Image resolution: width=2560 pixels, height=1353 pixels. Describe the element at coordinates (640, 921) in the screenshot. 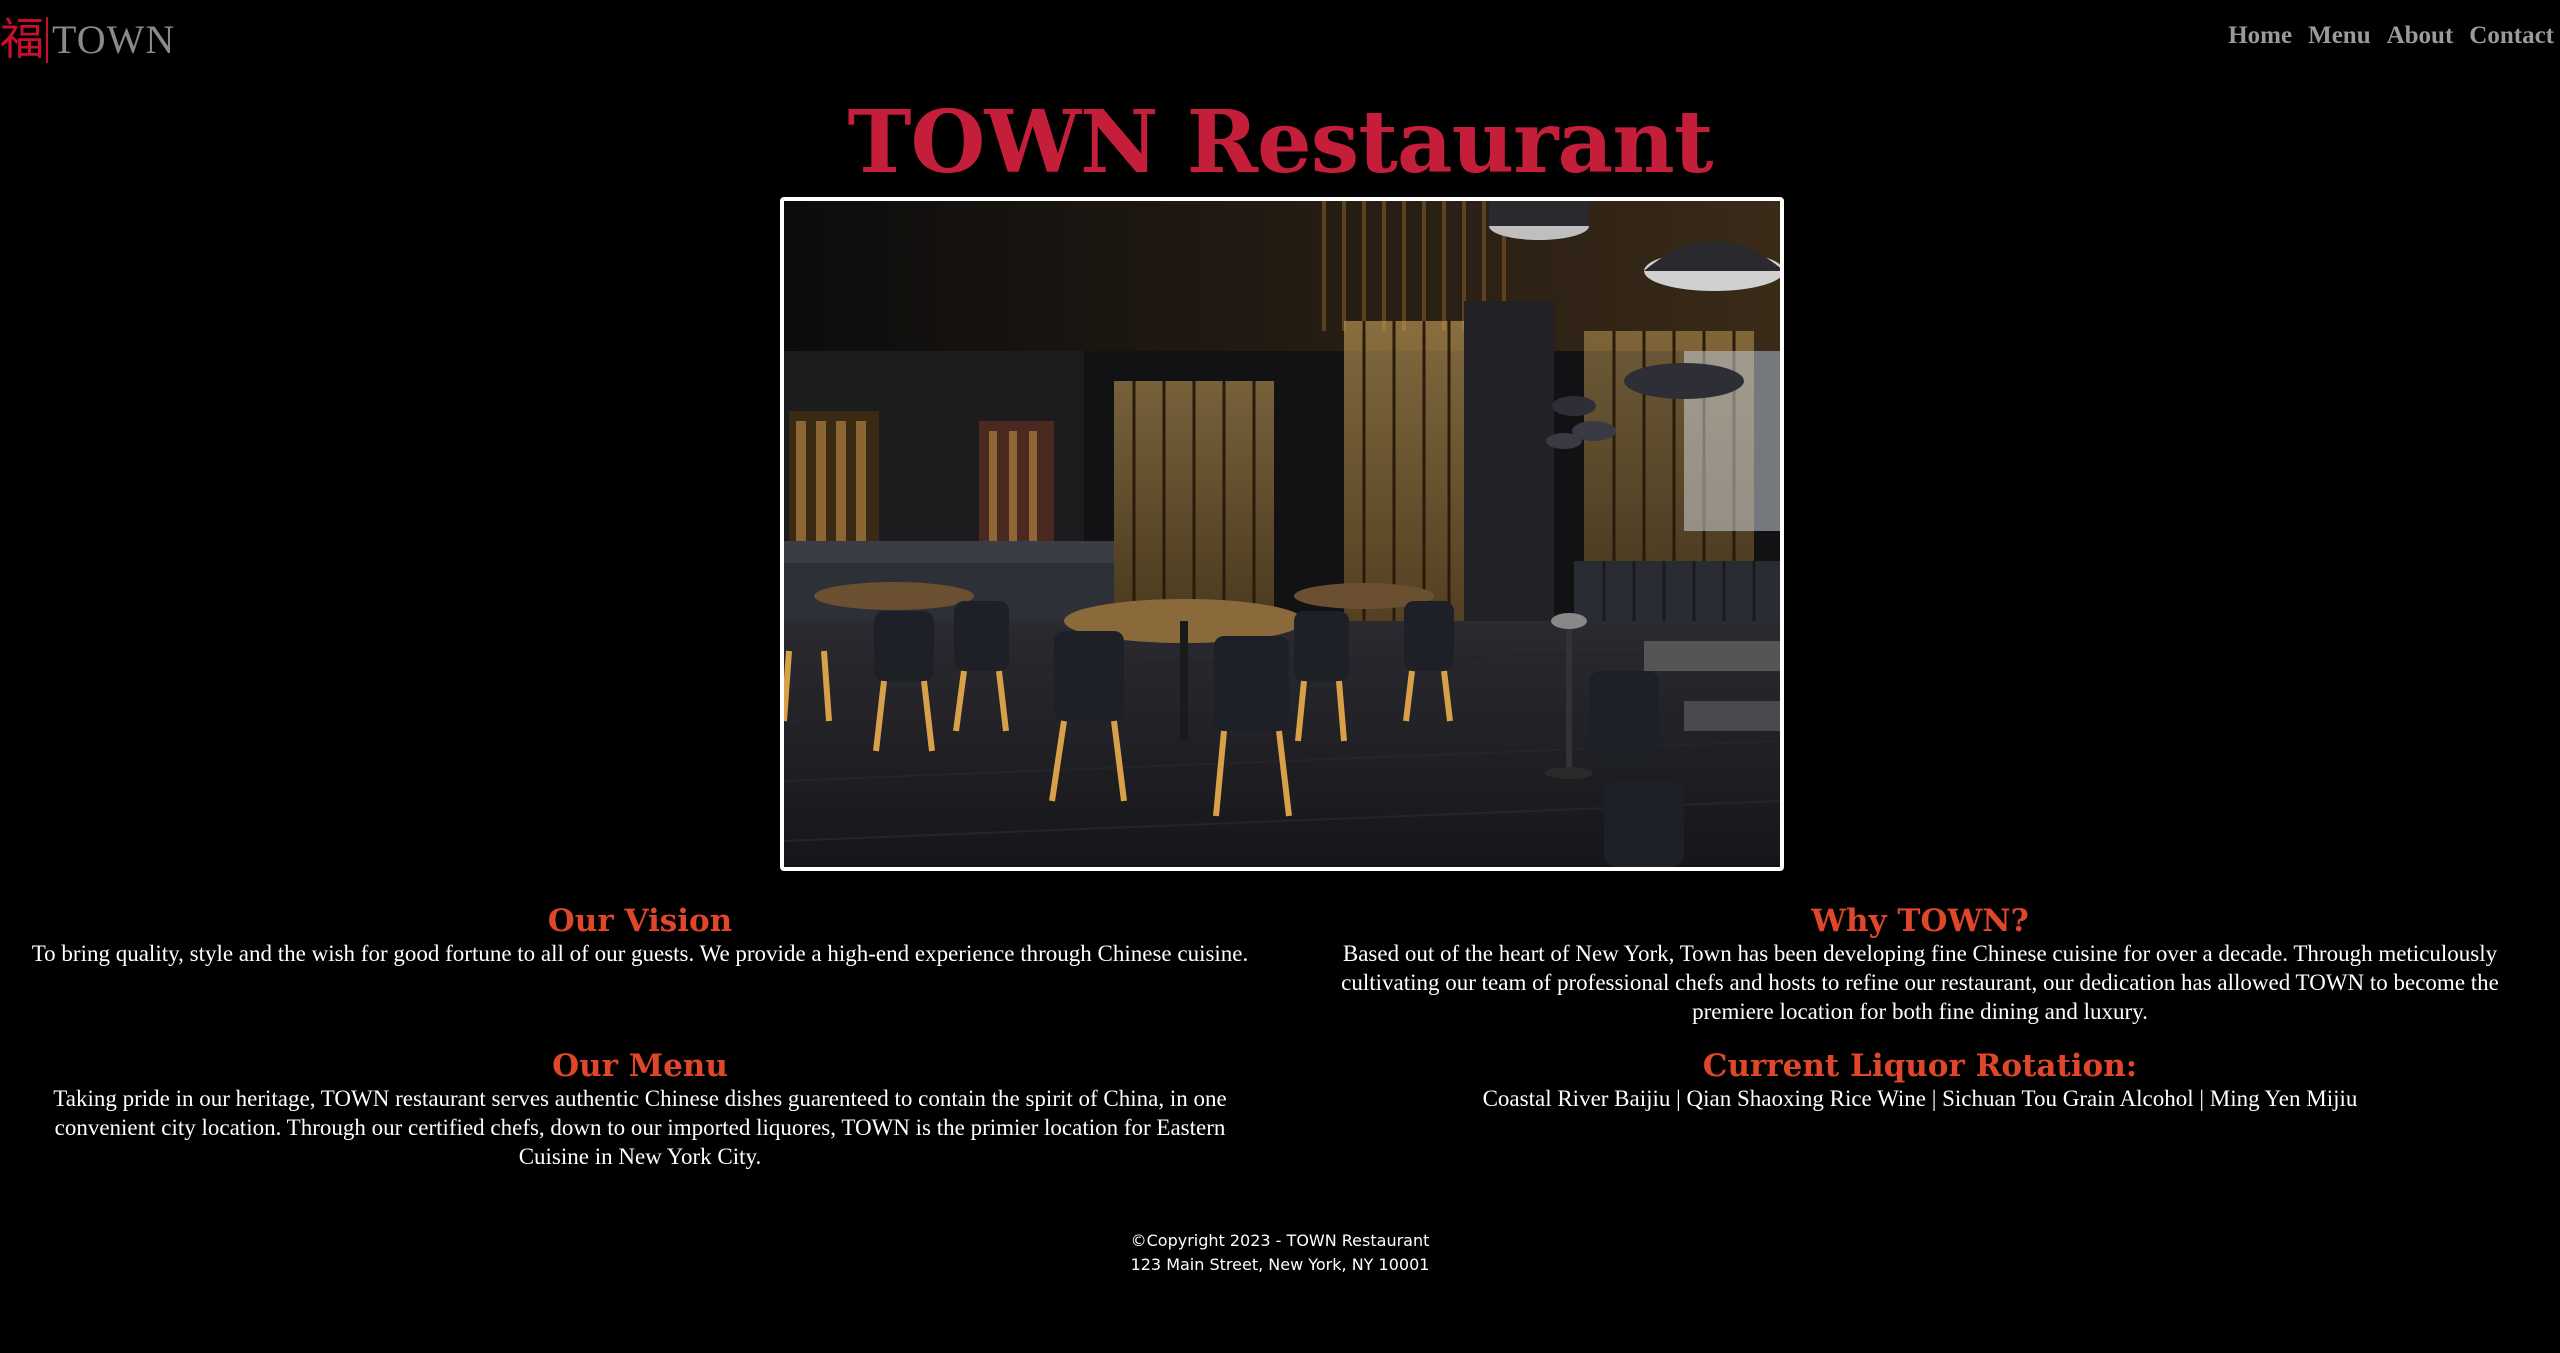

I see `vision-heading: Our Vision` at that location.